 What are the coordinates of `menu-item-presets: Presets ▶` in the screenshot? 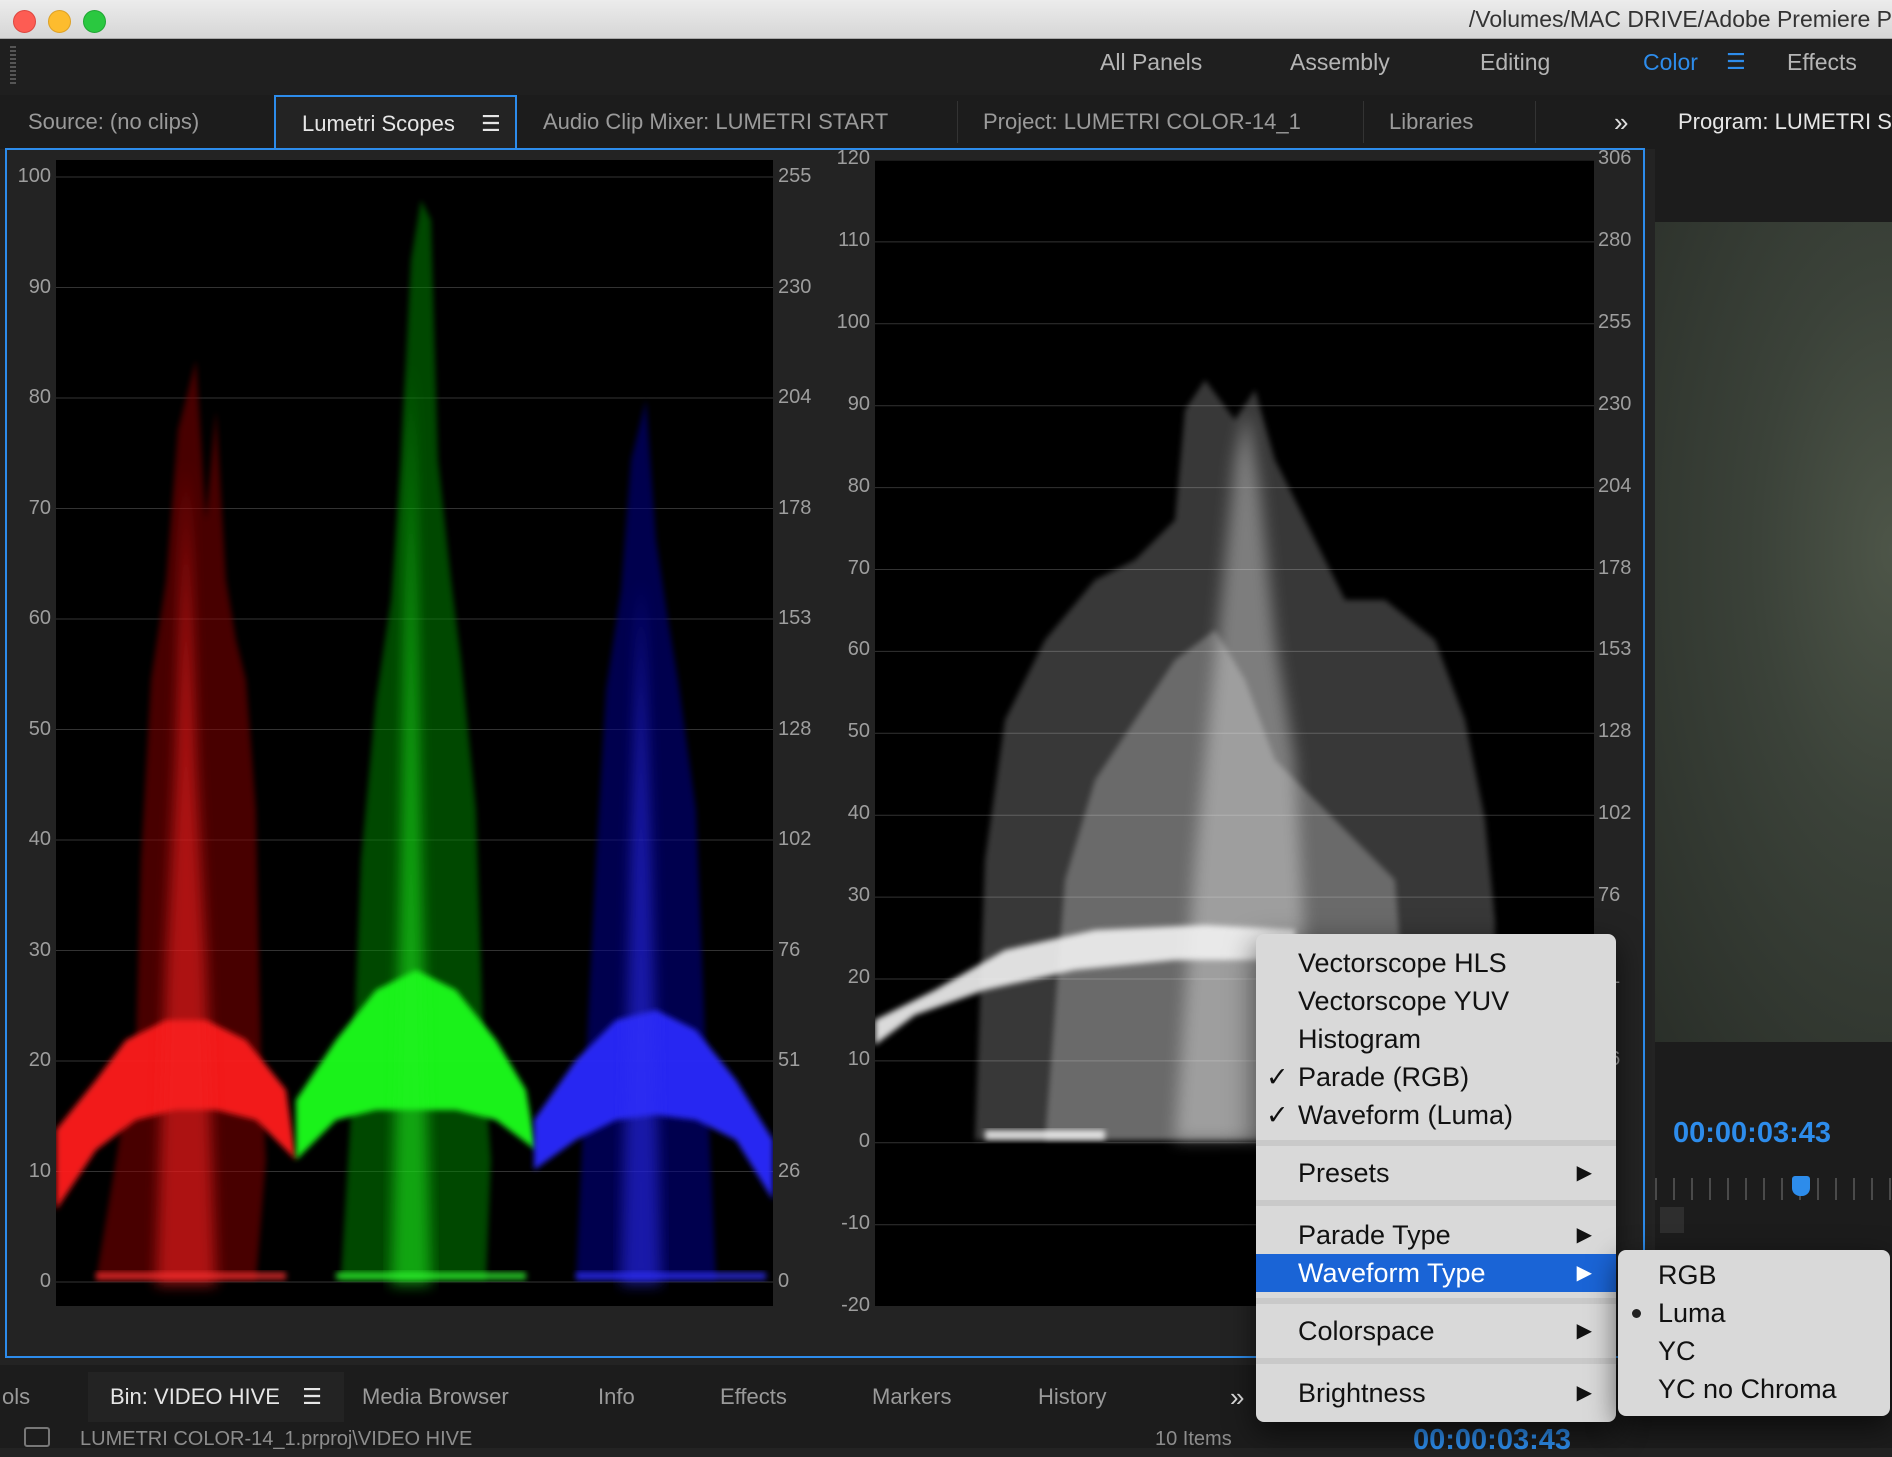 It's located at (1436, 1173).